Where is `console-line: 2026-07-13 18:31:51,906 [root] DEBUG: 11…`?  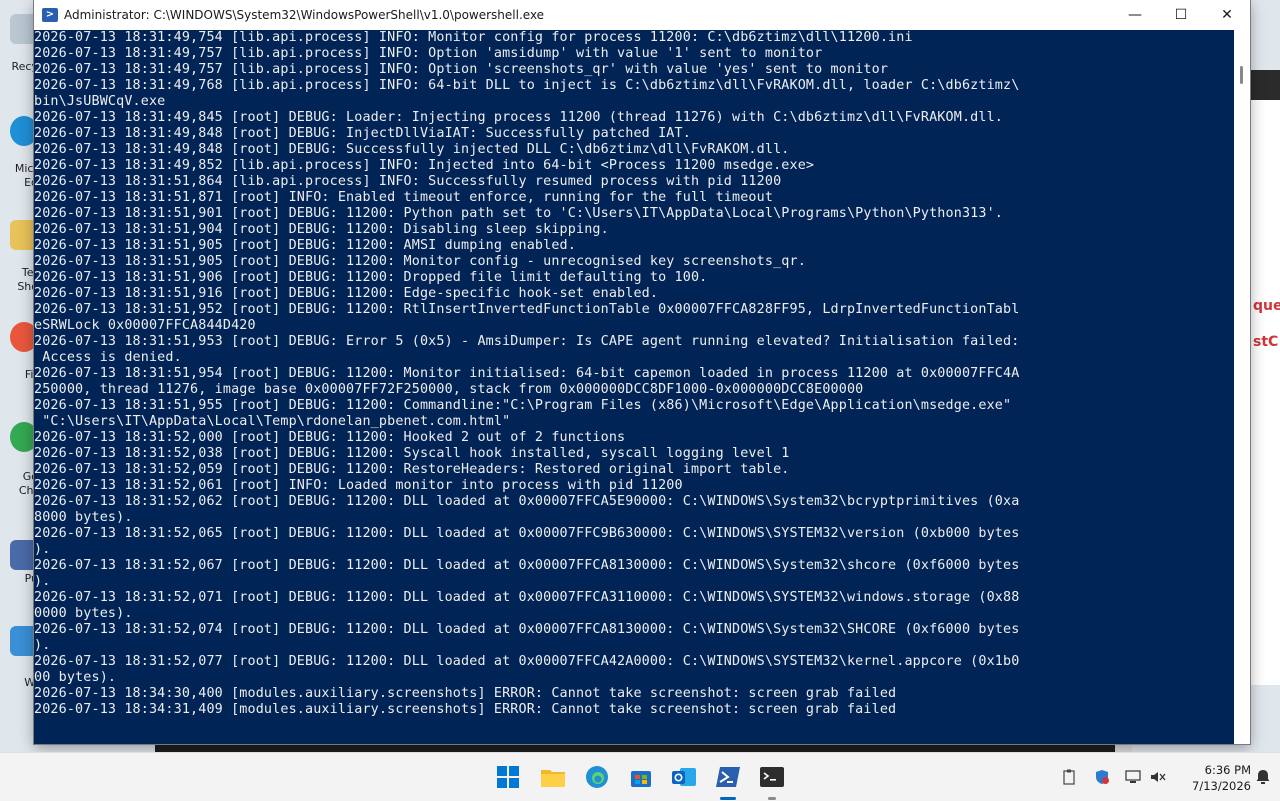
console-line: 2026-07-13 18:31:51,906 [root] DEBUG: 11… is located at coordinates (371, 277).